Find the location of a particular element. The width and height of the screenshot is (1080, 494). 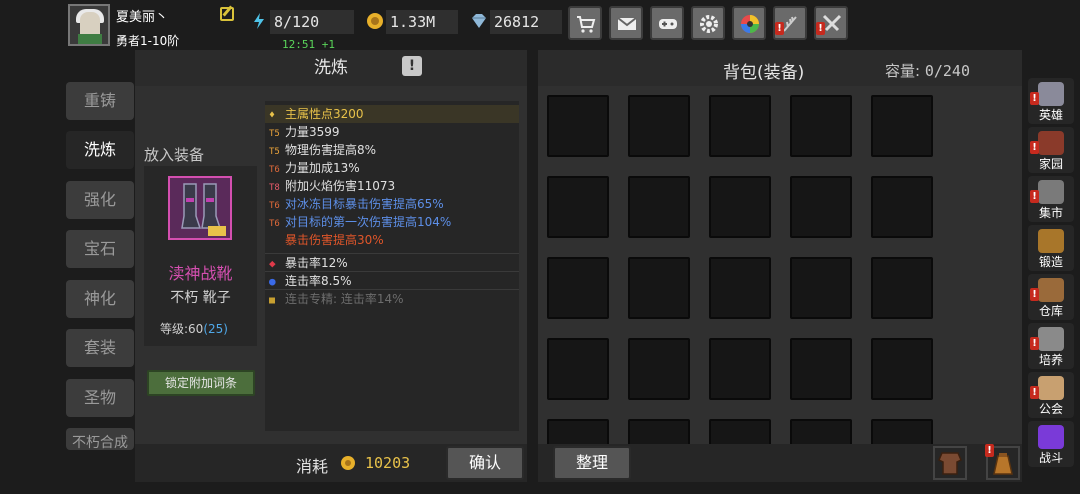

wheel-button is located at coordinates (749, 23).